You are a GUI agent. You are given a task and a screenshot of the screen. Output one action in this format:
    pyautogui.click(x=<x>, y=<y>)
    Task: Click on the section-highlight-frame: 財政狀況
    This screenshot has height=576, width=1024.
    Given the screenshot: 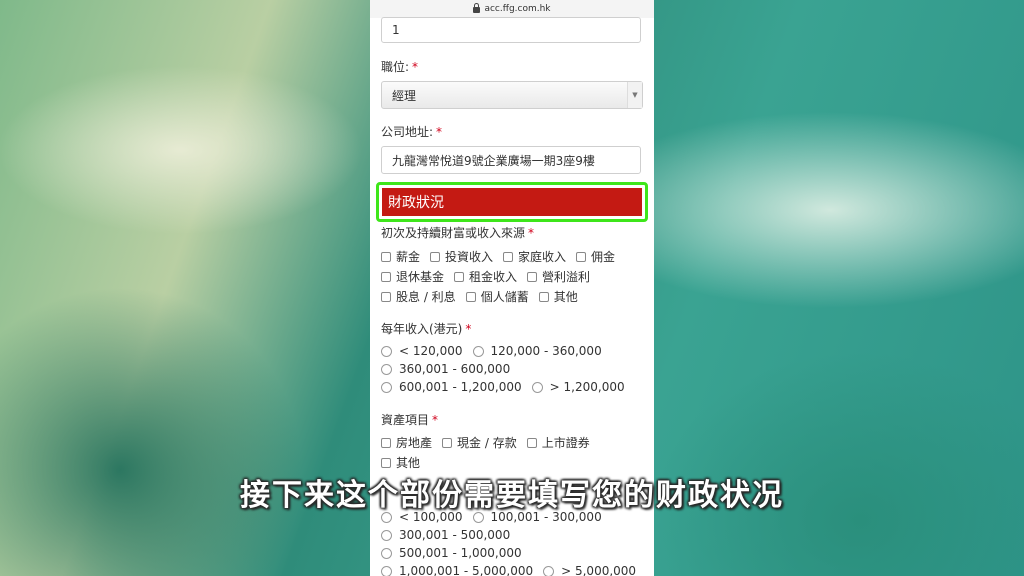 What is the action you would take?
    pyautogui.click(x=512, y=202)
    